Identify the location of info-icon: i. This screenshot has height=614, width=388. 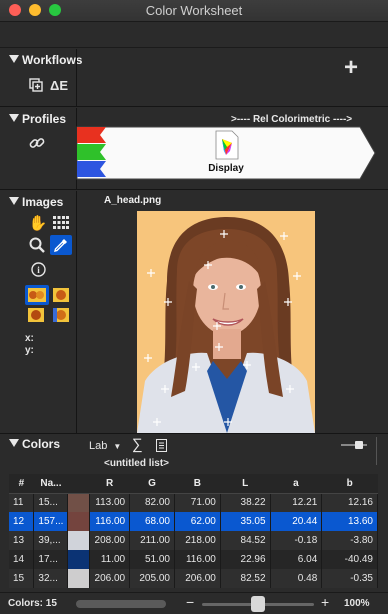
(38, 269).